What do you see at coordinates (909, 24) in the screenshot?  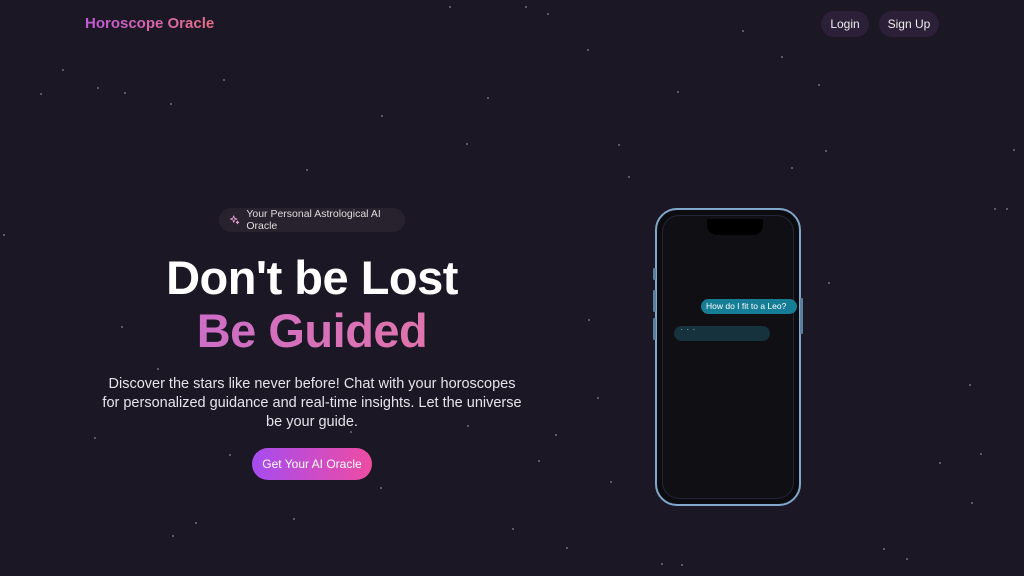 I see `signup-button: Sign Up` at bounding box center [909, 24].